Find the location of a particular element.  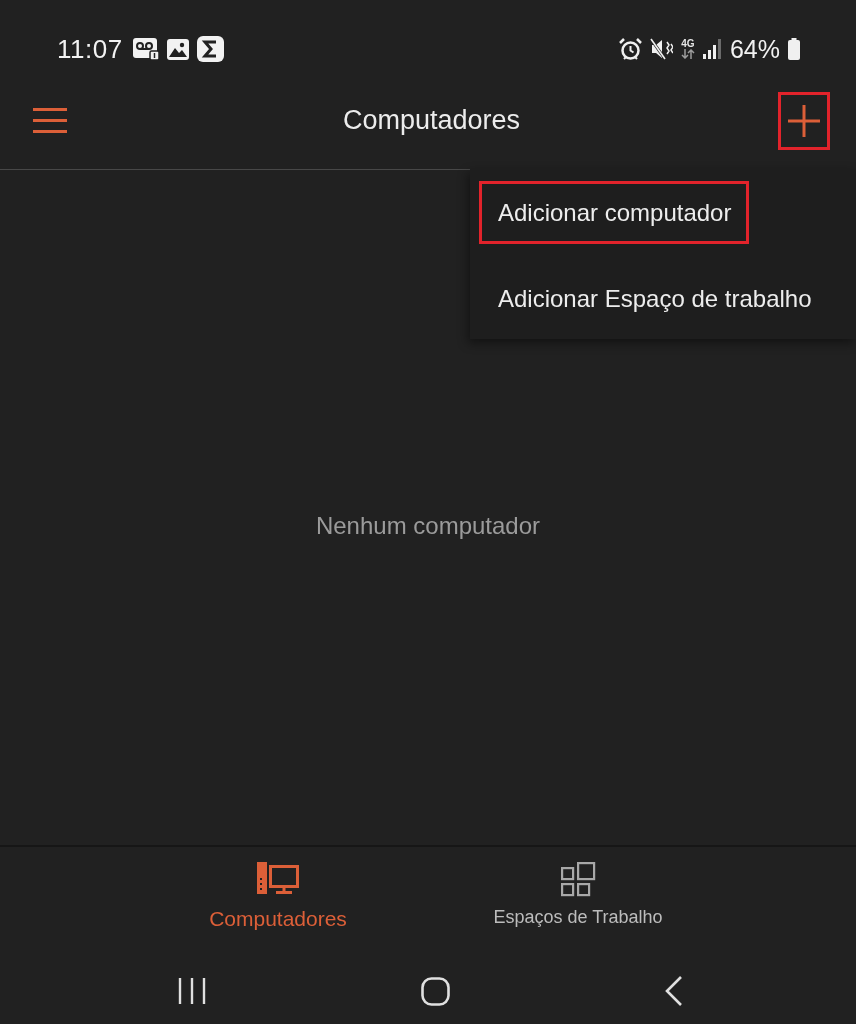

plus-icon is located at coordinates (804, 120).